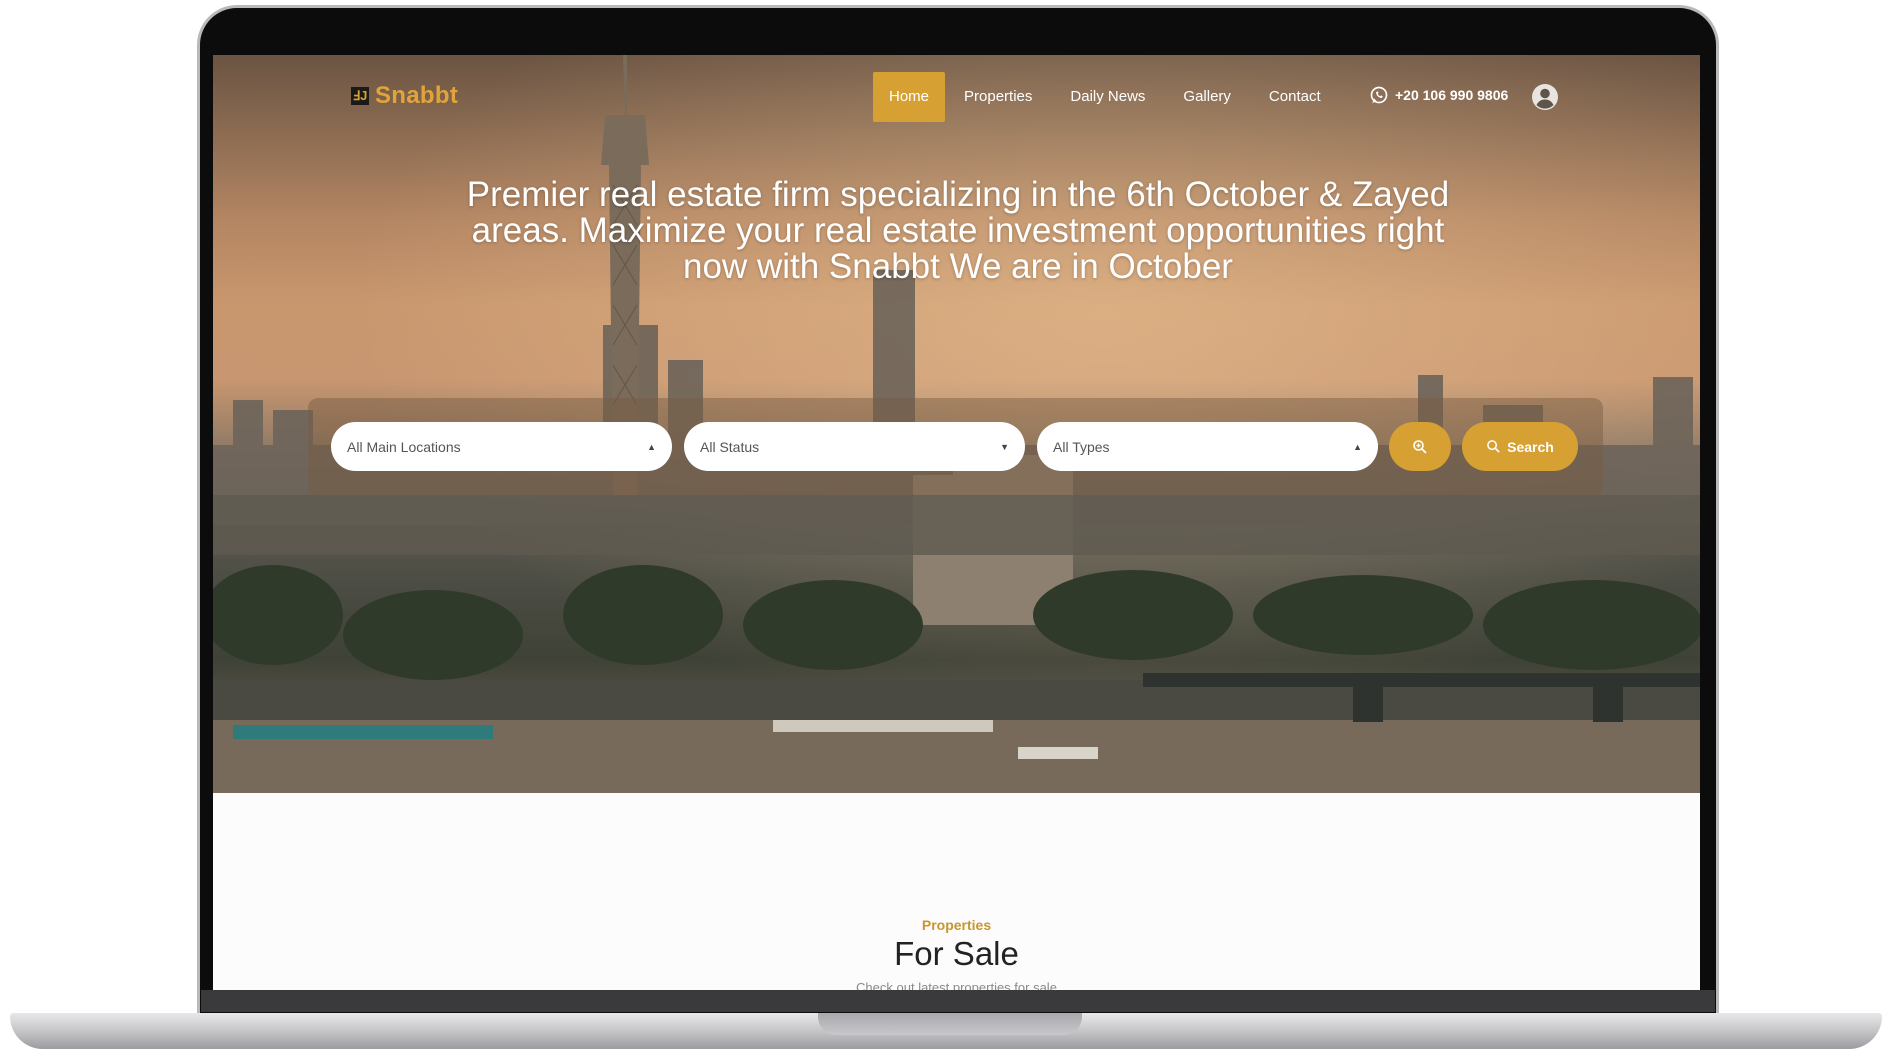  What do you see at coordinates (909, 97) in the screenshot?
I see `nav-home: Home` at bounding box center [909, 97].